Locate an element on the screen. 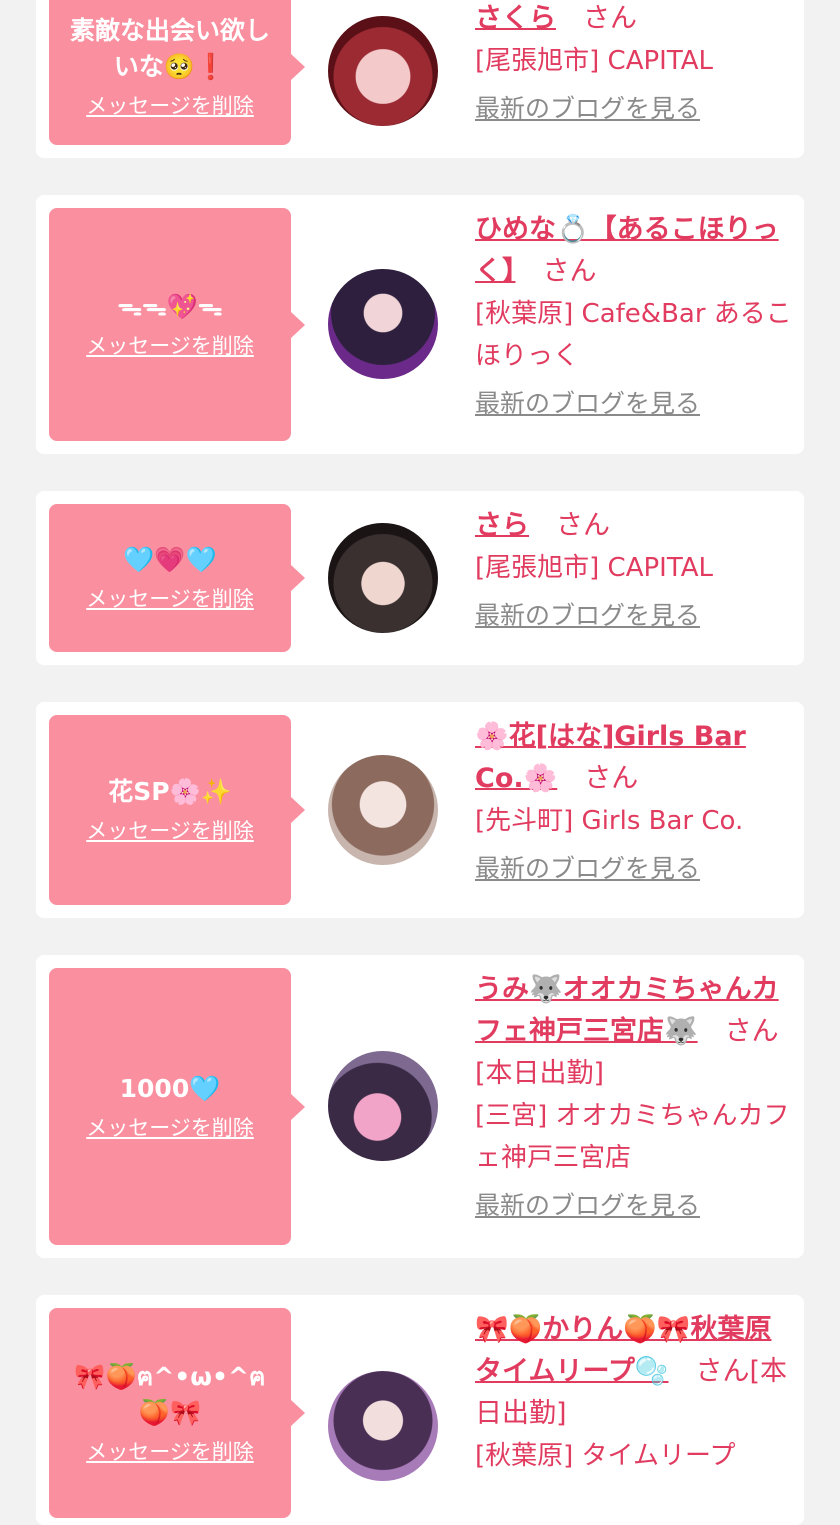  shop-info: [三宮] オオカミちゃんカフェ神戸三宮店 is located at coordinates (632, 1137).